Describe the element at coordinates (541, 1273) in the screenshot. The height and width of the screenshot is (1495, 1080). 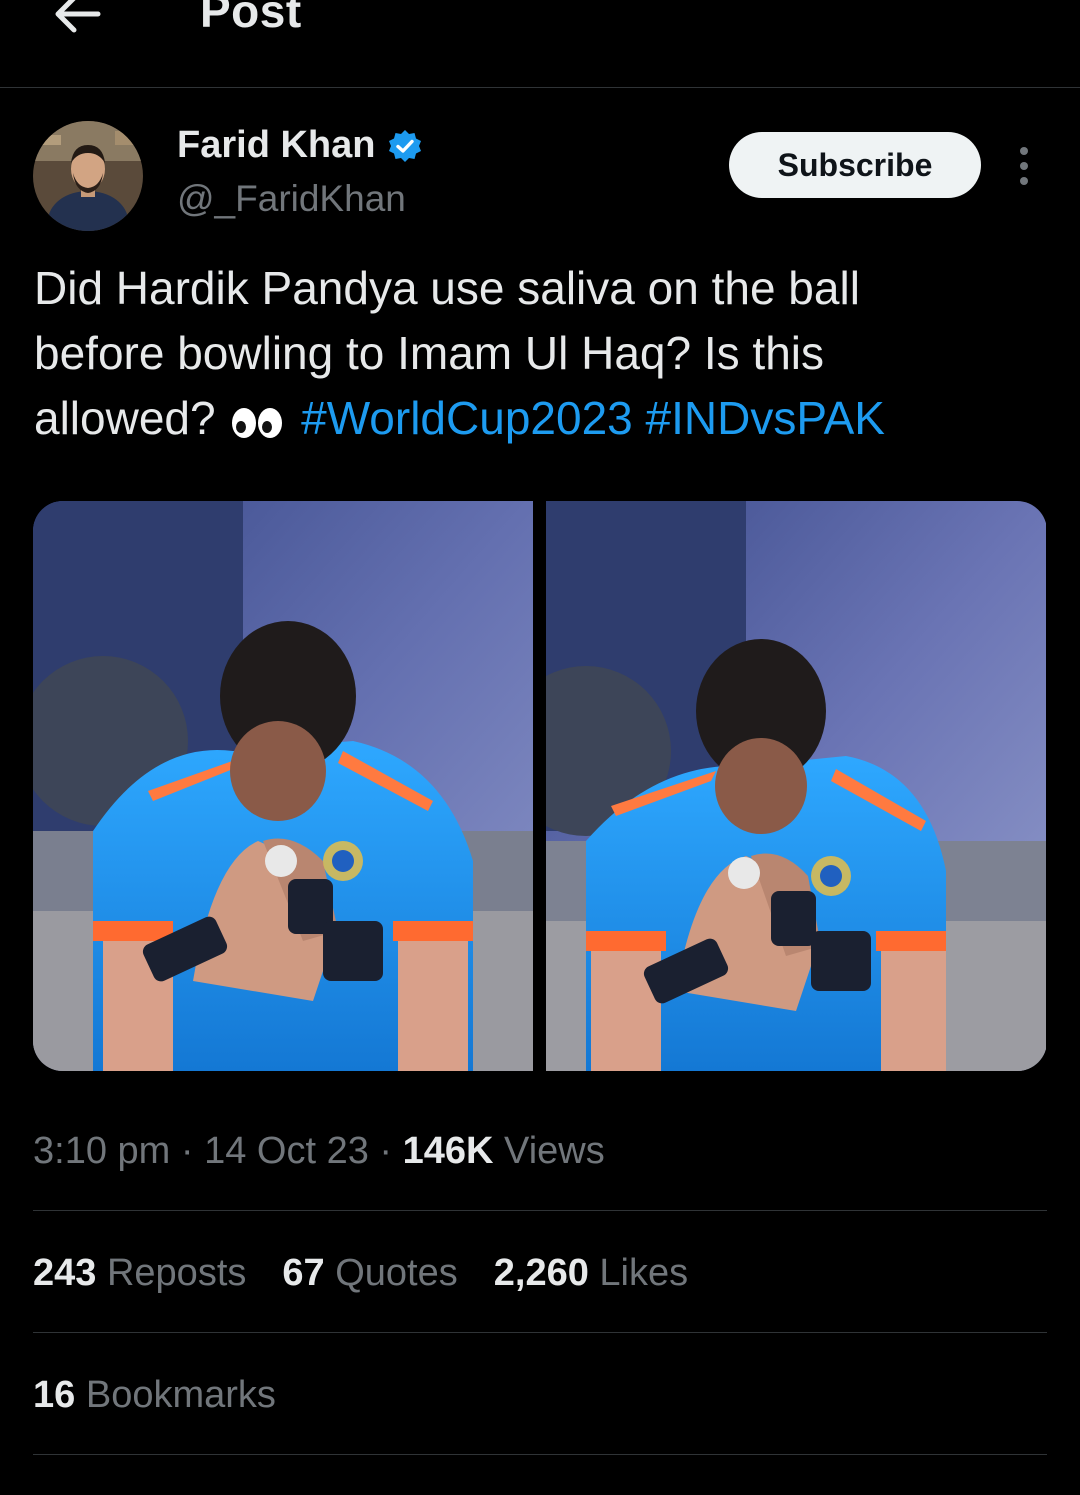
I see `likes-count: 2,260` at that location.